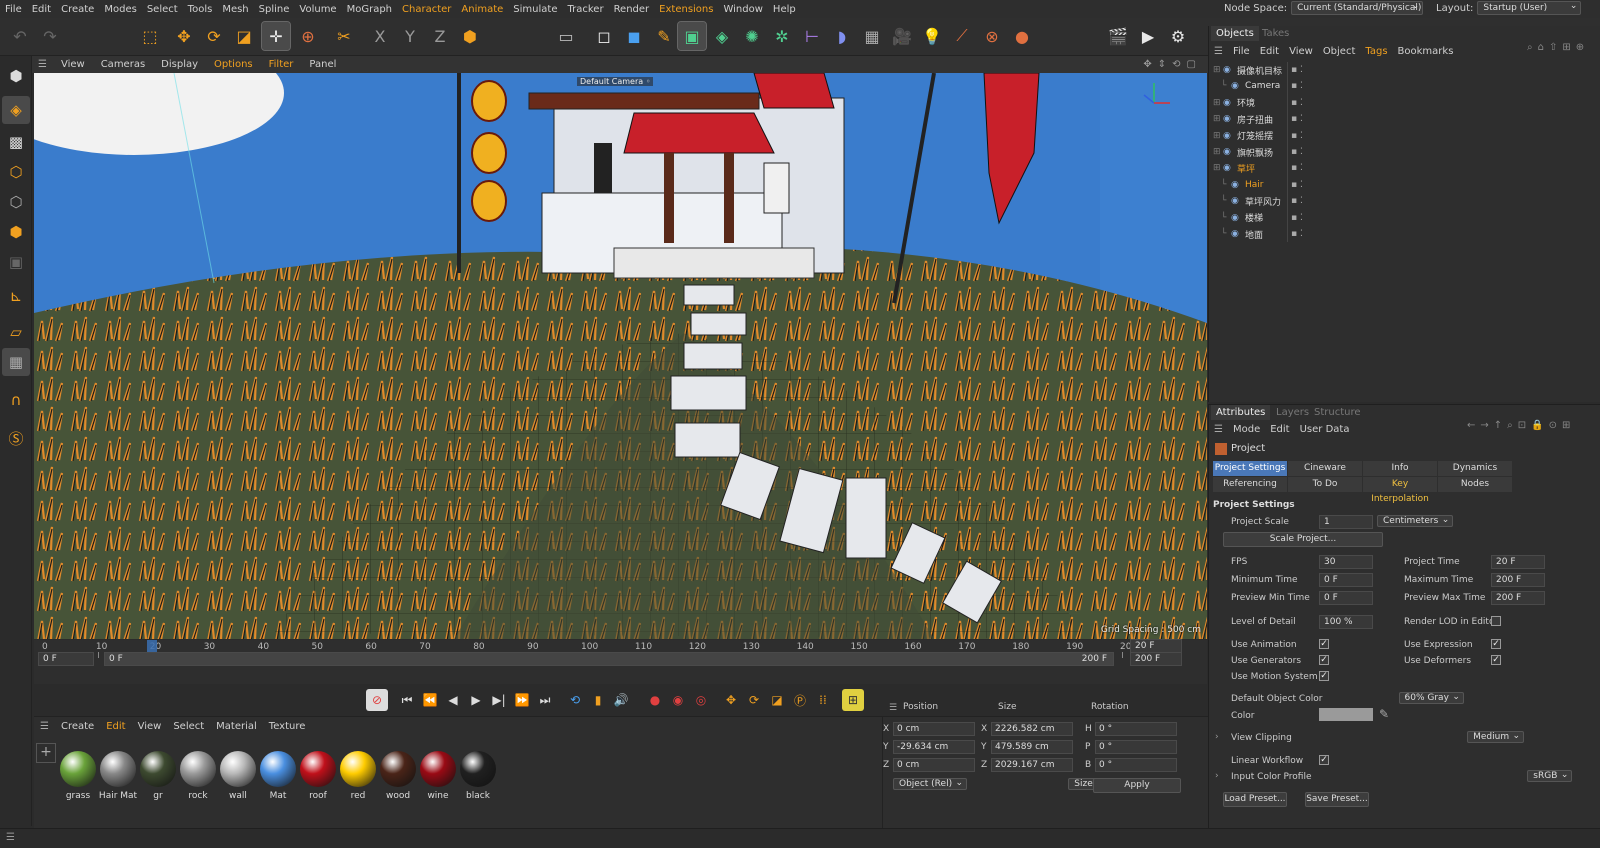 The height and width of the screenshot is (848, 1600). I want to click on lod-input: 100 %, so click(1346, 622).